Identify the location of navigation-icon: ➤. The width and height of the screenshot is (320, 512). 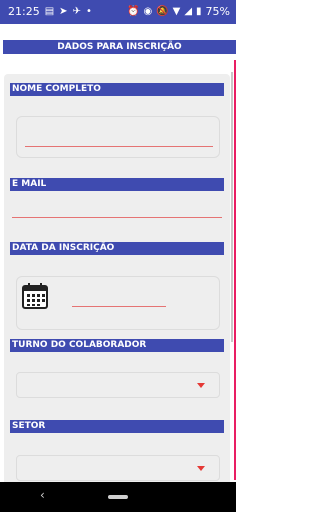
(63, 11).